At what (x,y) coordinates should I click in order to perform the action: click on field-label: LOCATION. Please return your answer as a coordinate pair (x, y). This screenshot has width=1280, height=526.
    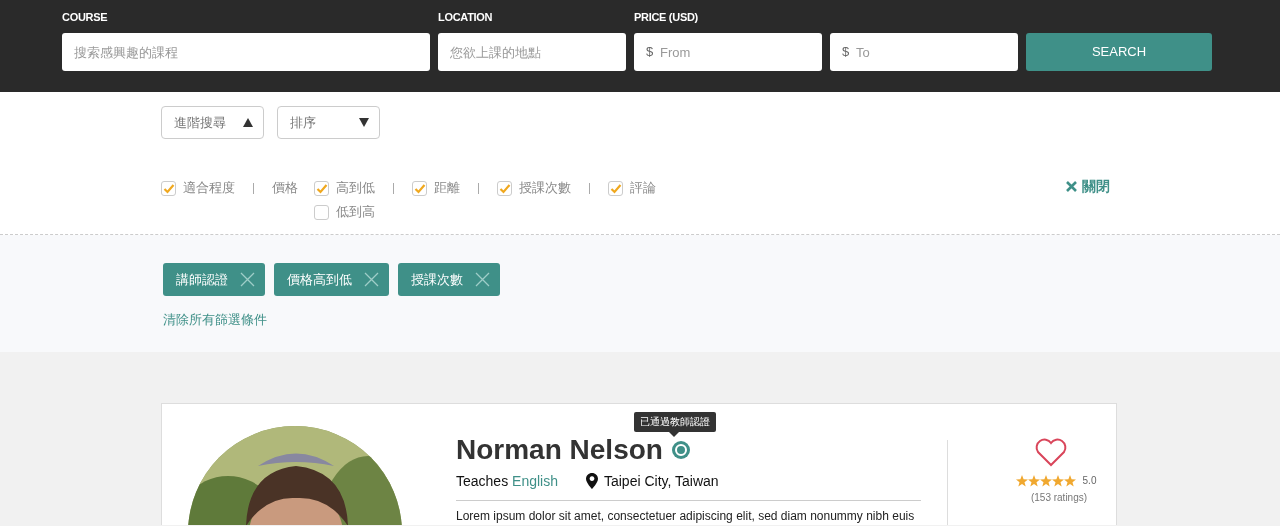
    Looking at the image, I should click on (466, 17).